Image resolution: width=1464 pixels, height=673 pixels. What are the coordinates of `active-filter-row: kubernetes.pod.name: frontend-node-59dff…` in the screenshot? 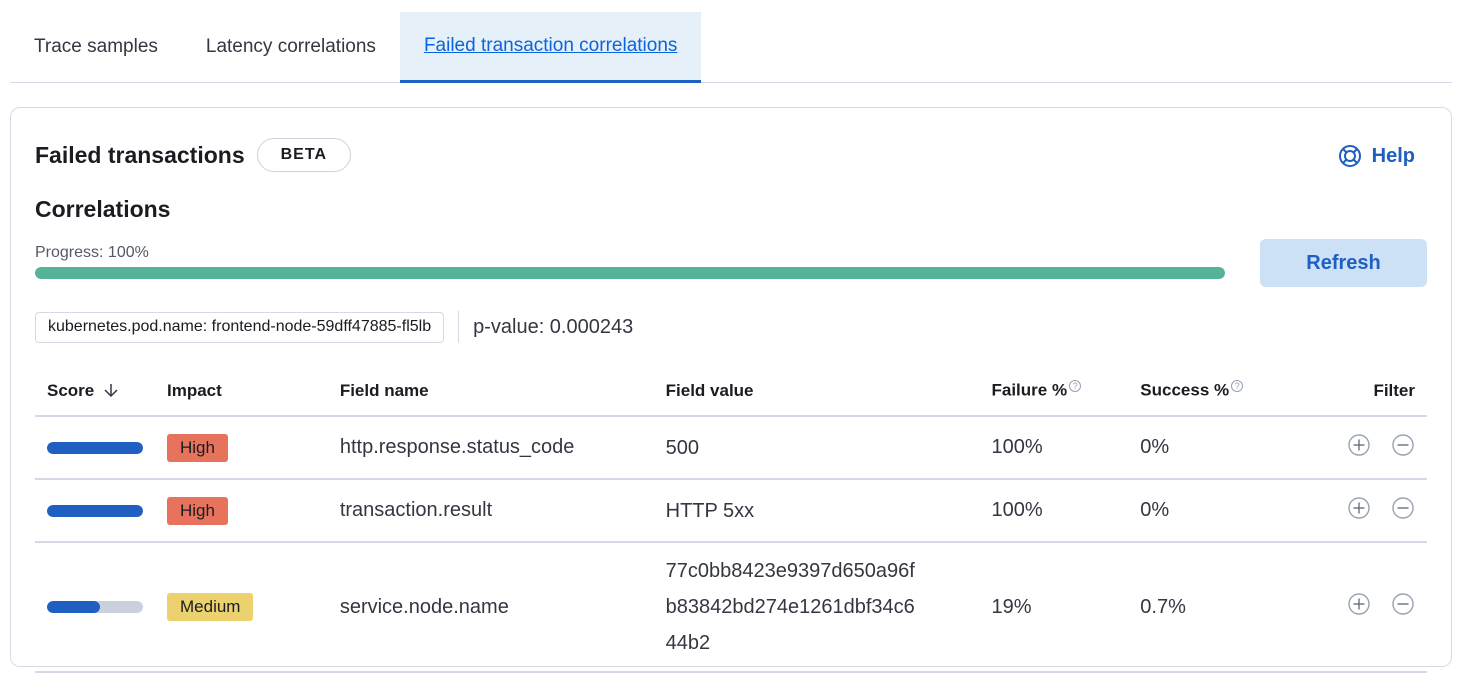 It's located at (334, 327).